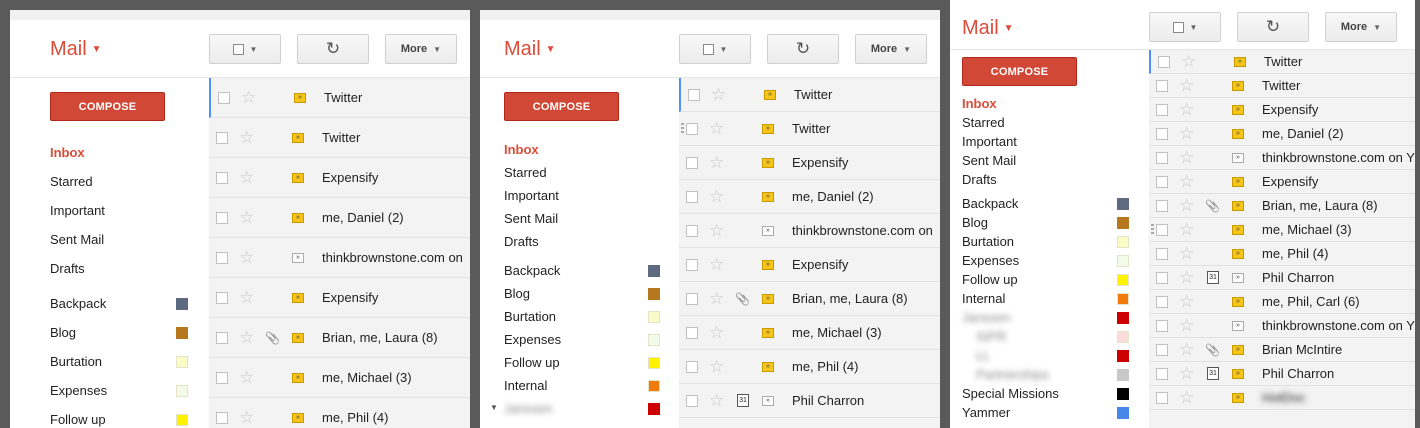  What do you see at coordinates (986, 412) in the screenshot?
I see `sidebar-label-item: Yammer` at bounding box center [986, 412].